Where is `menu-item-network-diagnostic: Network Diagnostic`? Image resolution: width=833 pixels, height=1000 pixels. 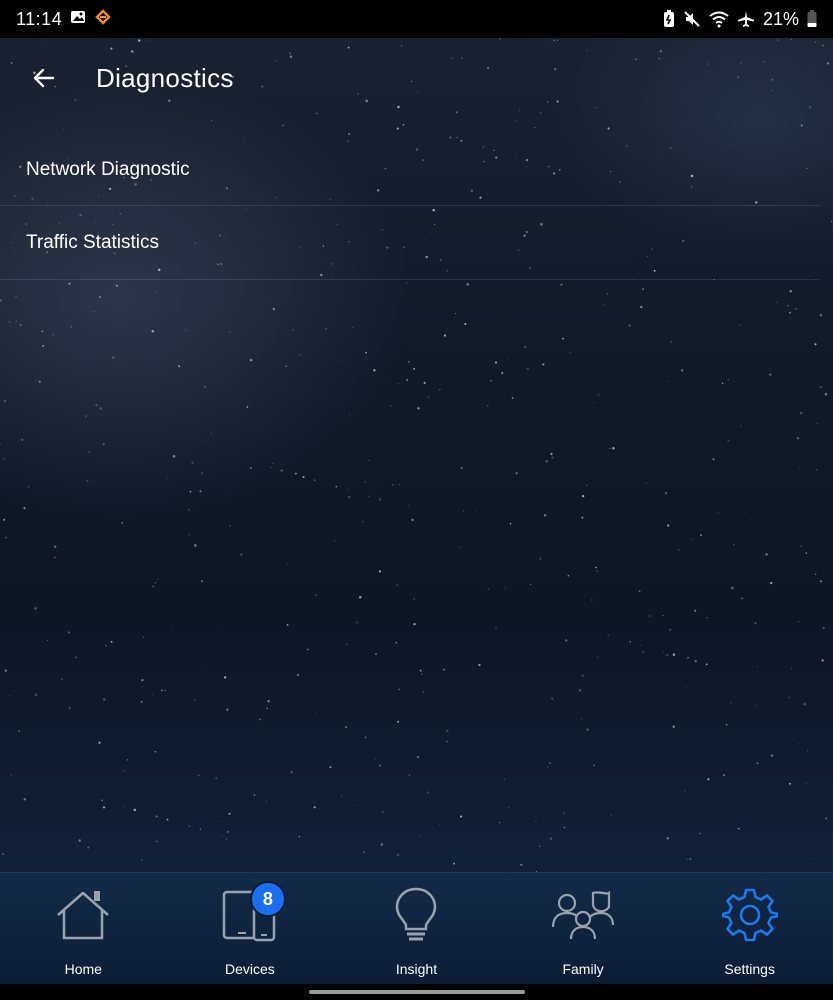
menu-item-network-diagnostic: Network Diagnostic is located at coordinates (410, 170).